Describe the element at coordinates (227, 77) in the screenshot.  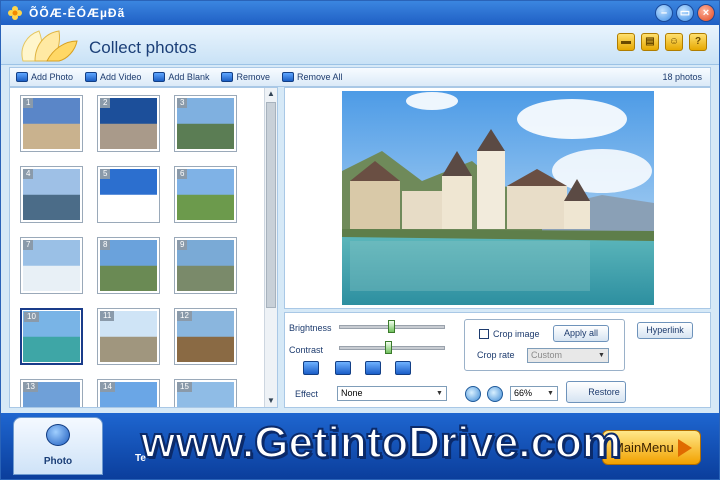
I see `remove-icon` at that location.